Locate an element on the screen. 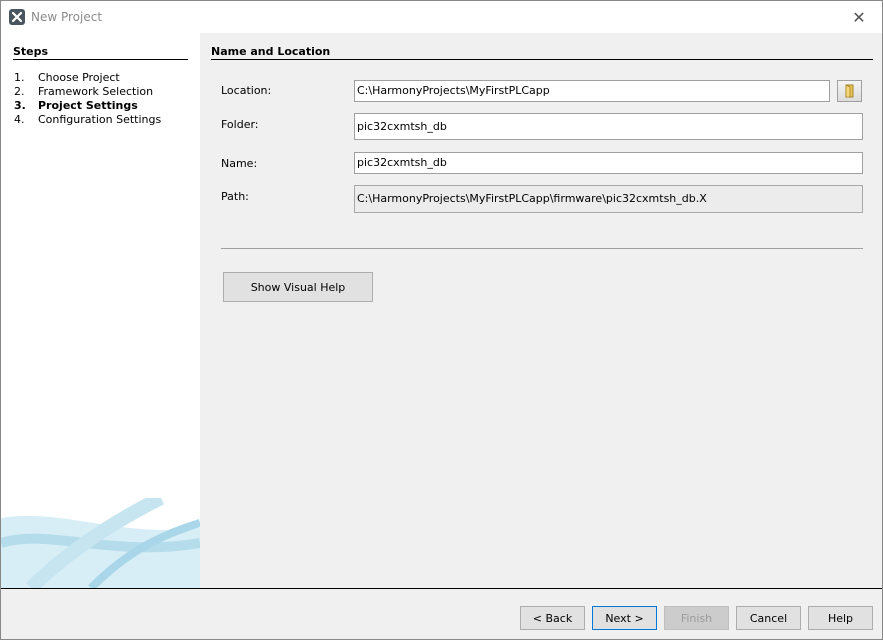 This screenshot has height=640, width=883. section-title: Name and Location is located at coordinates (542, 52).